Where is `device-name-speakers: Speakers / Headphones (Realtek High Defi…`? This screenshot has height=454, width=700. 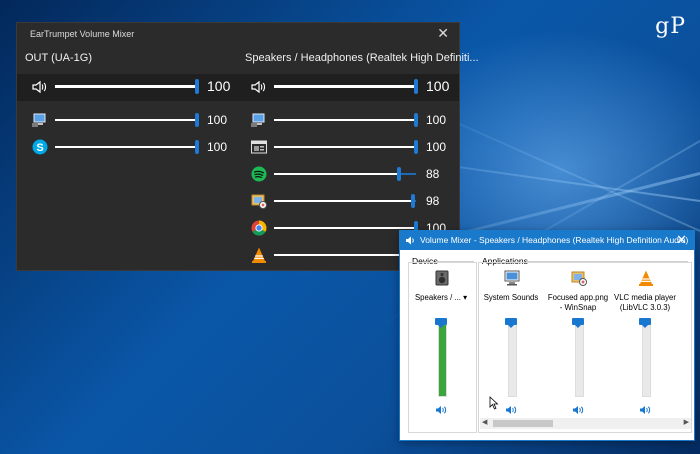
device-name-speakers: Speakers / Headphones (Realtek High Defi… is located at coordinates (362, 58).